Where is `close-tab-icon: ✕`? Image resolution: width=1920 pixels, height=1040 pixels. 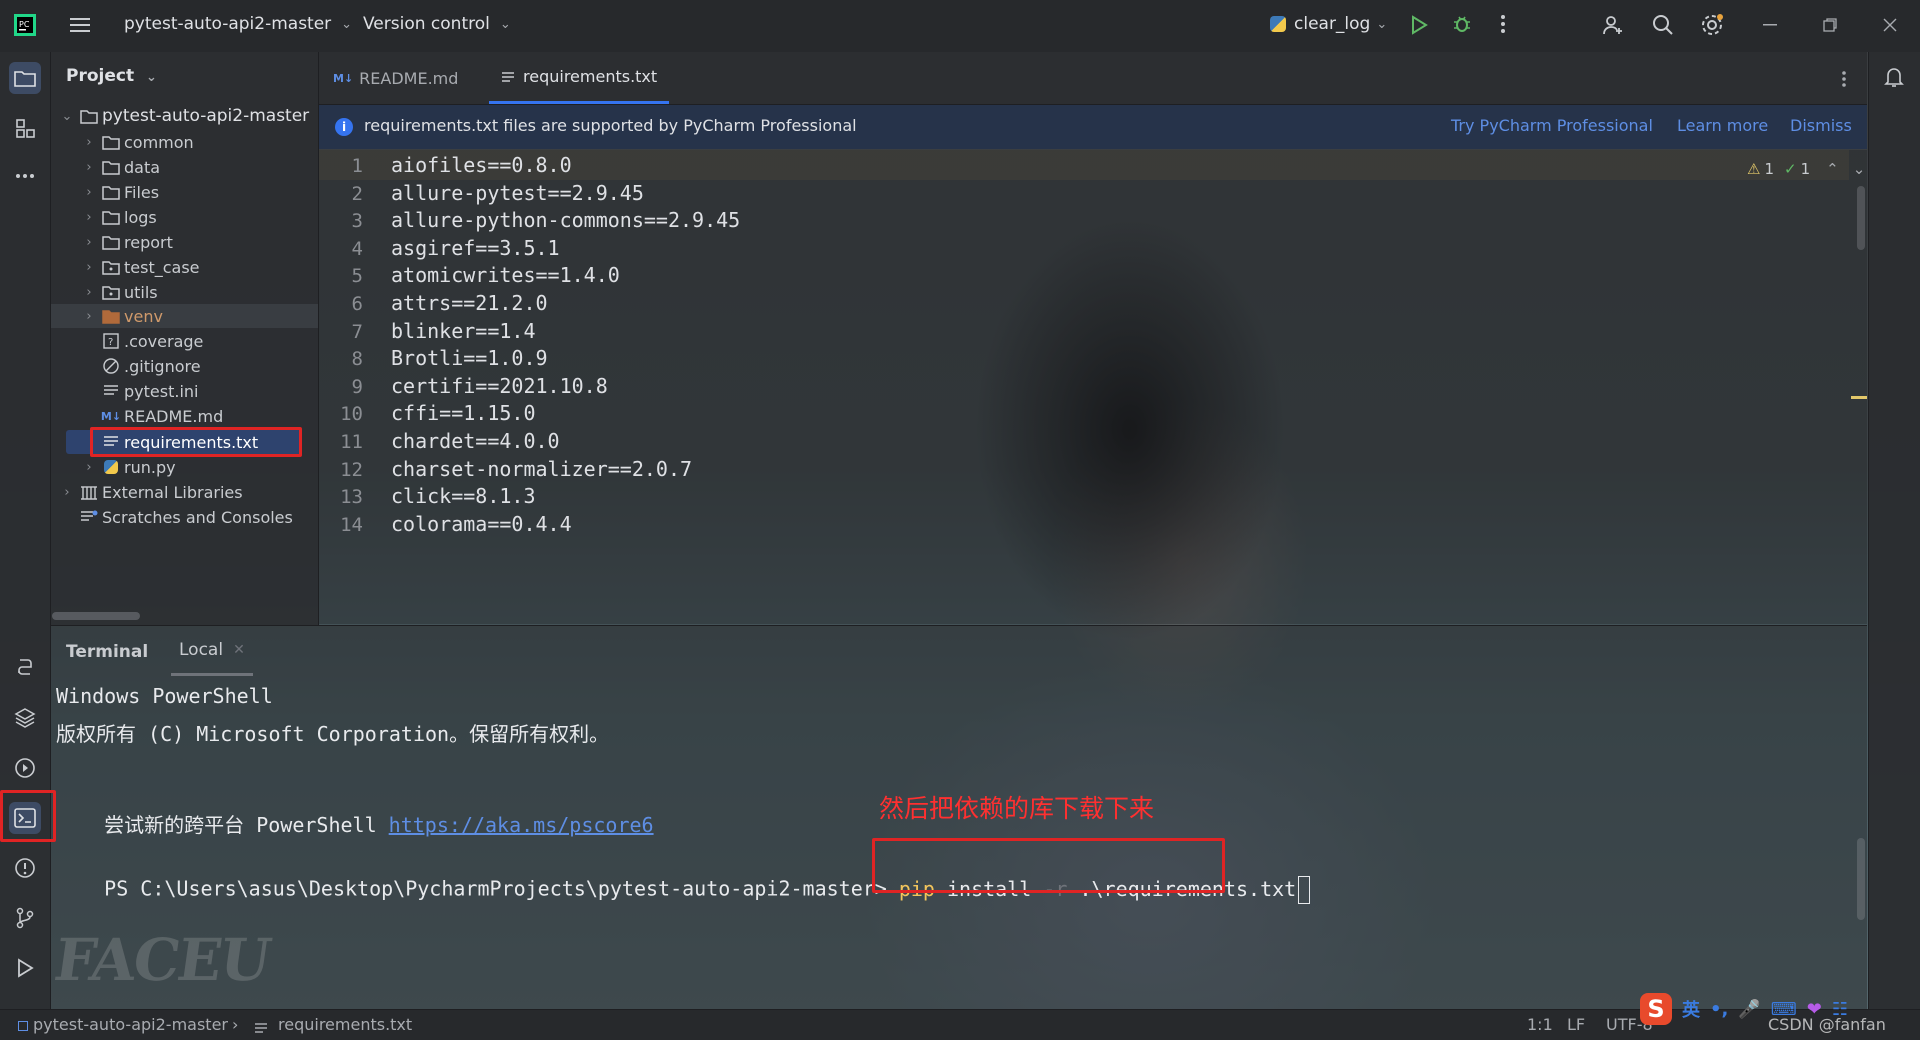
close-tab-icon: ✕ is located at coordinates (239, 650).